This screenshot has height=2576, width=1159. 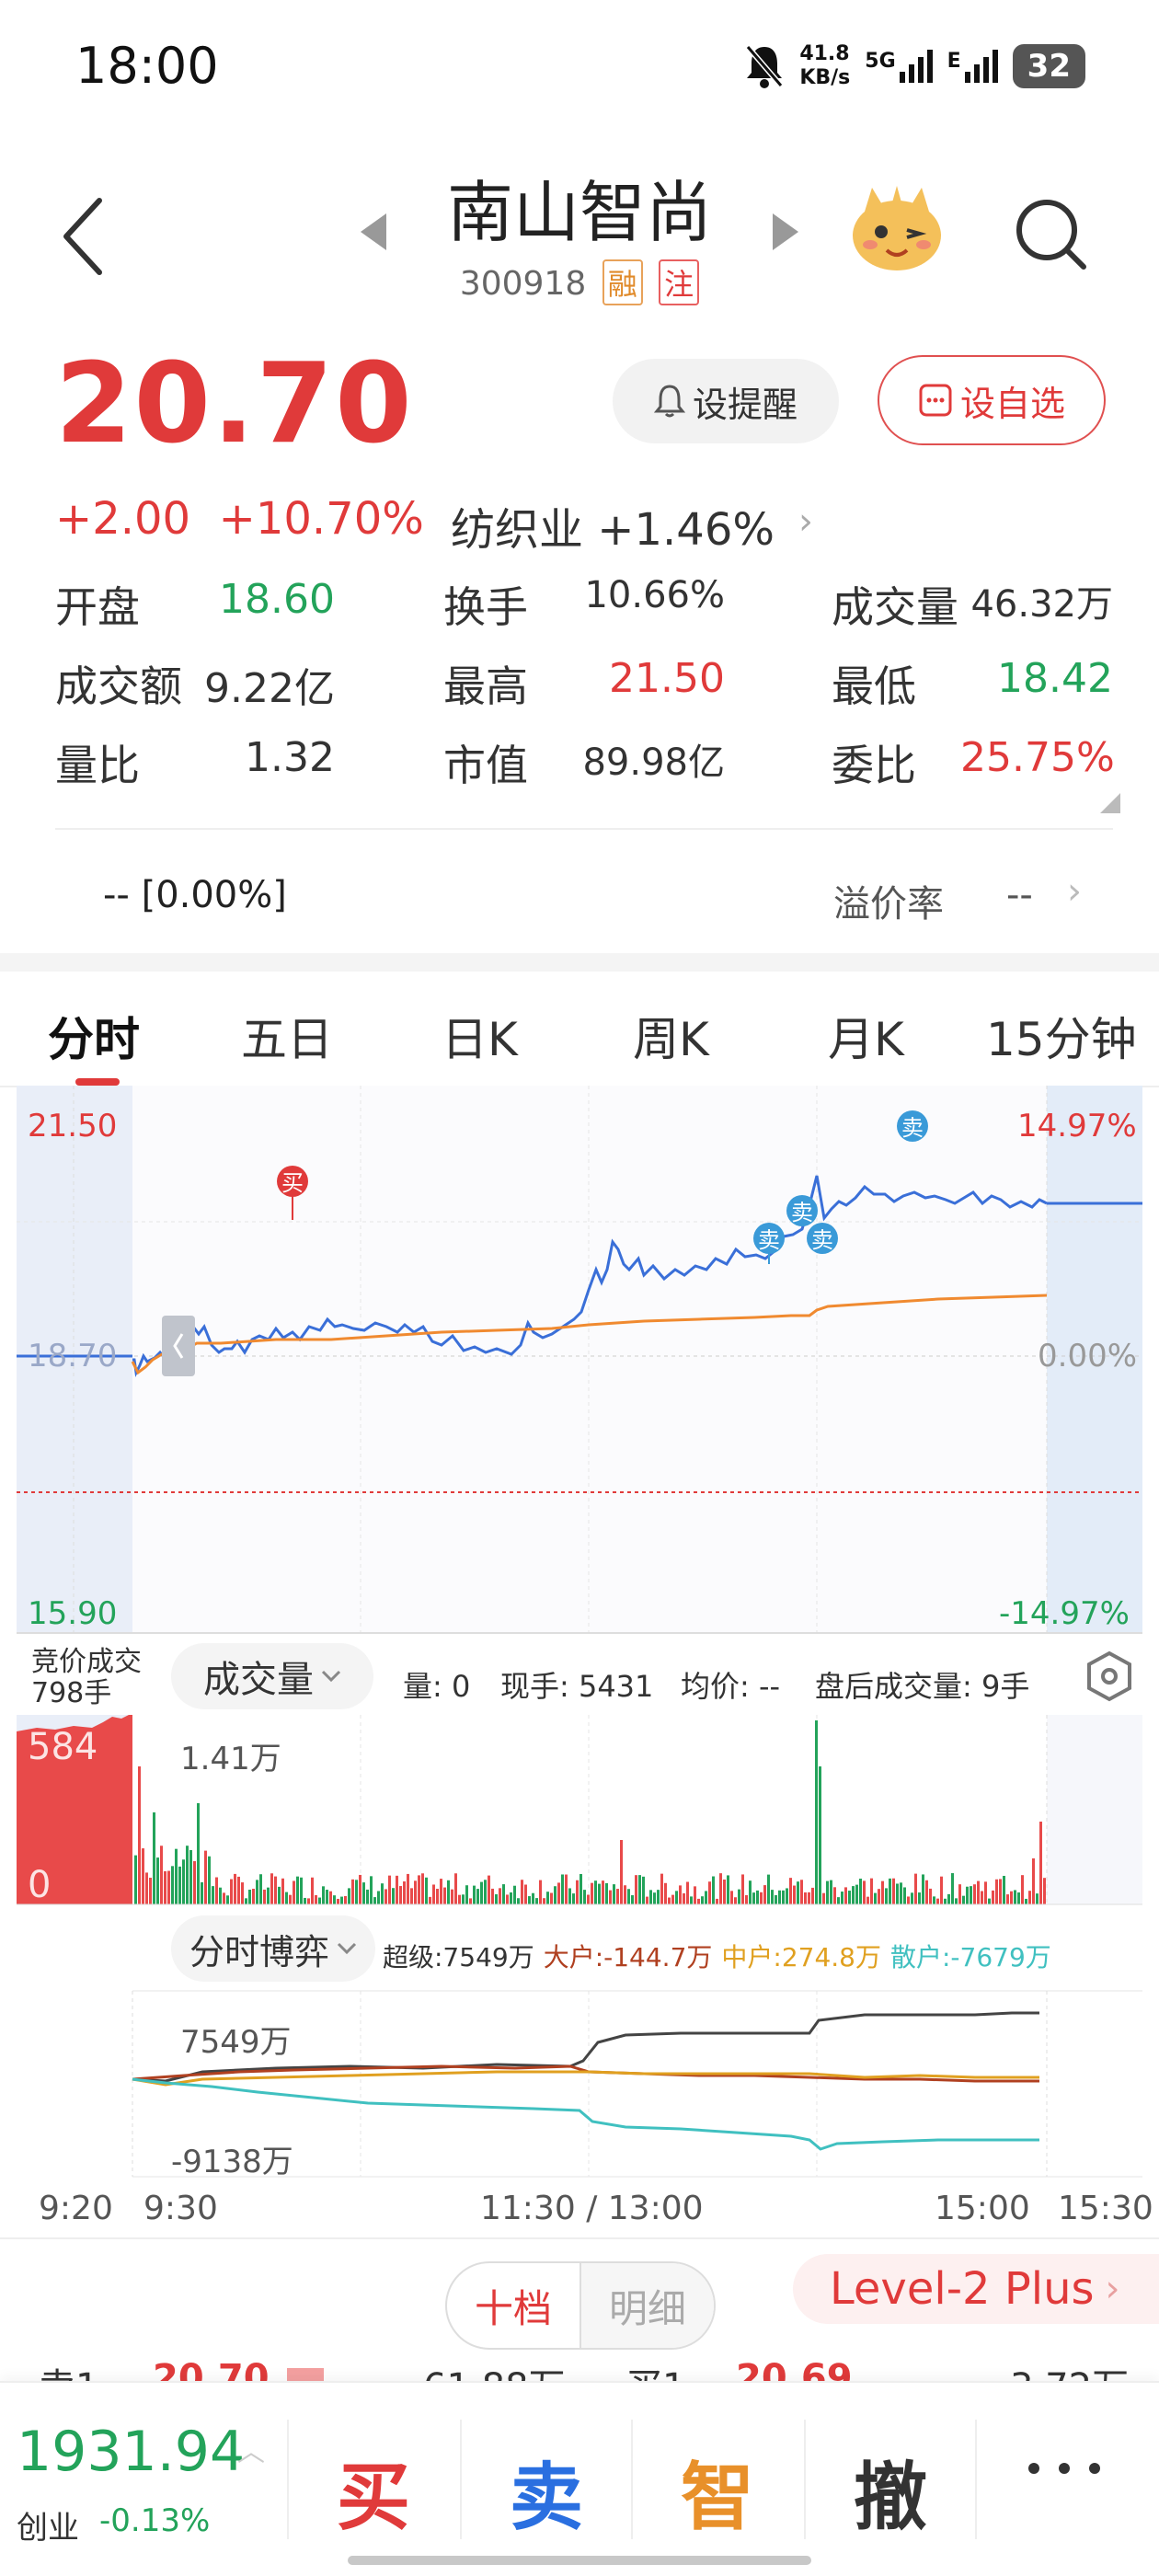 What do you see at coordinates (613, 525) in the screenshot?
I see `industry-link: 纺织业 +1.46%` at bounding box center [613, 525].